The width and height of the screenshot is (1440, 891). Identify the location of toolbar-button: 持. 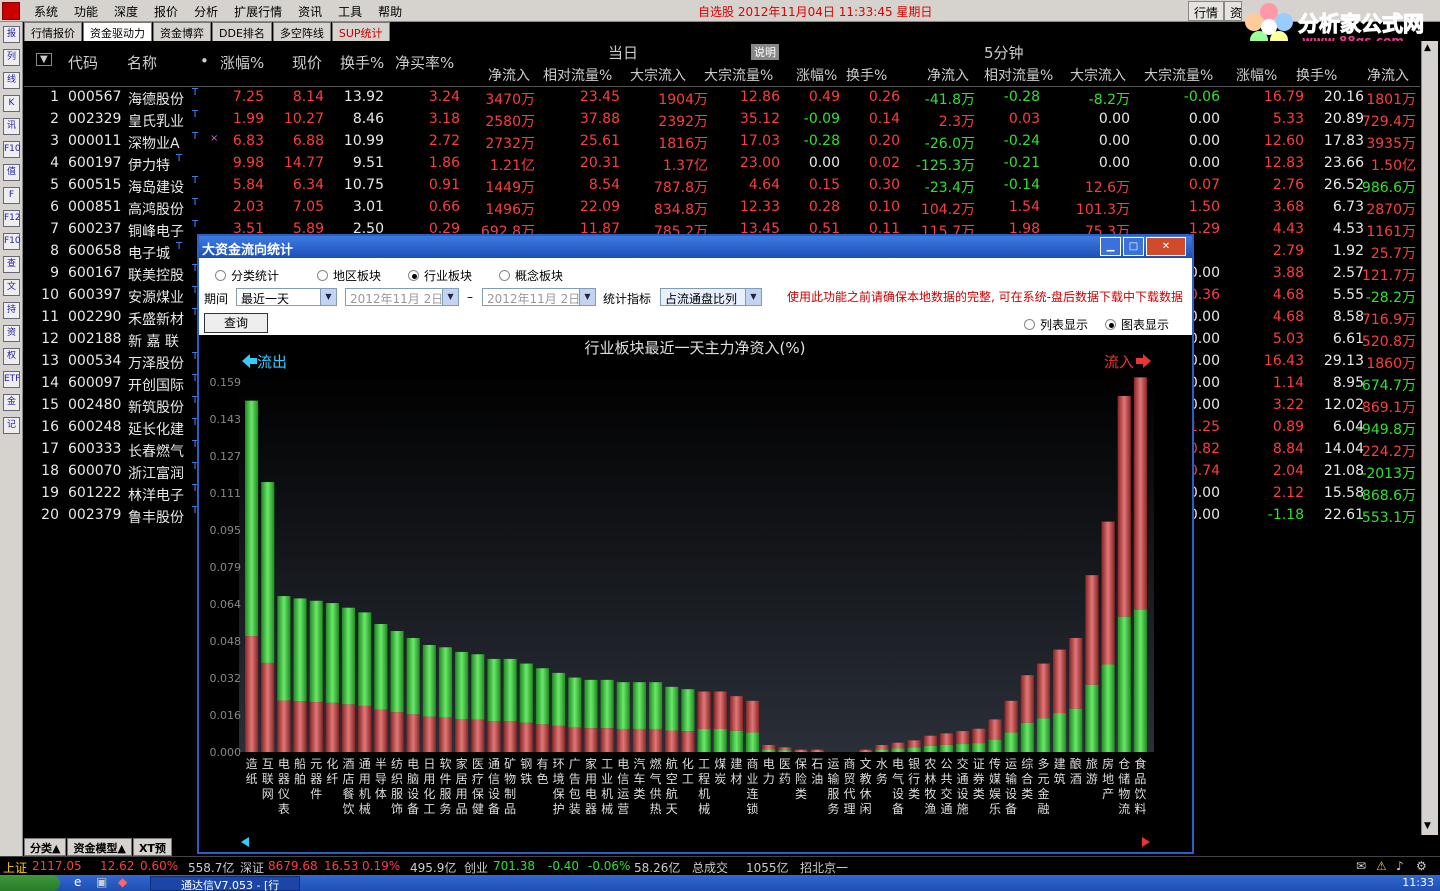
(11, 310).